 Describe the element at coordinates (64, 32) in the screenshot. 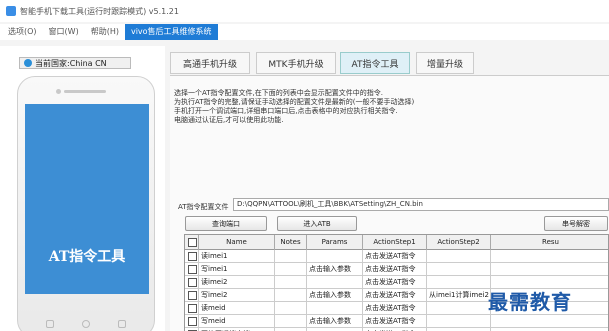

I see `menu-window: 窗口(W)` at that location.